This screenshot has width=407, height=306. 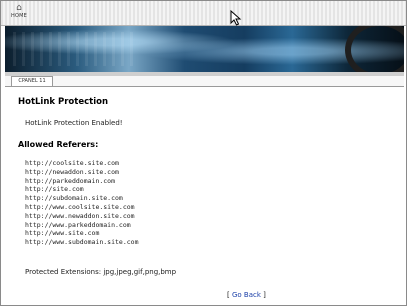 What do you see at coordinates (63, 102) in the screenshot?
I see `page-title: HotLink Protection` at bounding box center [63, 102].